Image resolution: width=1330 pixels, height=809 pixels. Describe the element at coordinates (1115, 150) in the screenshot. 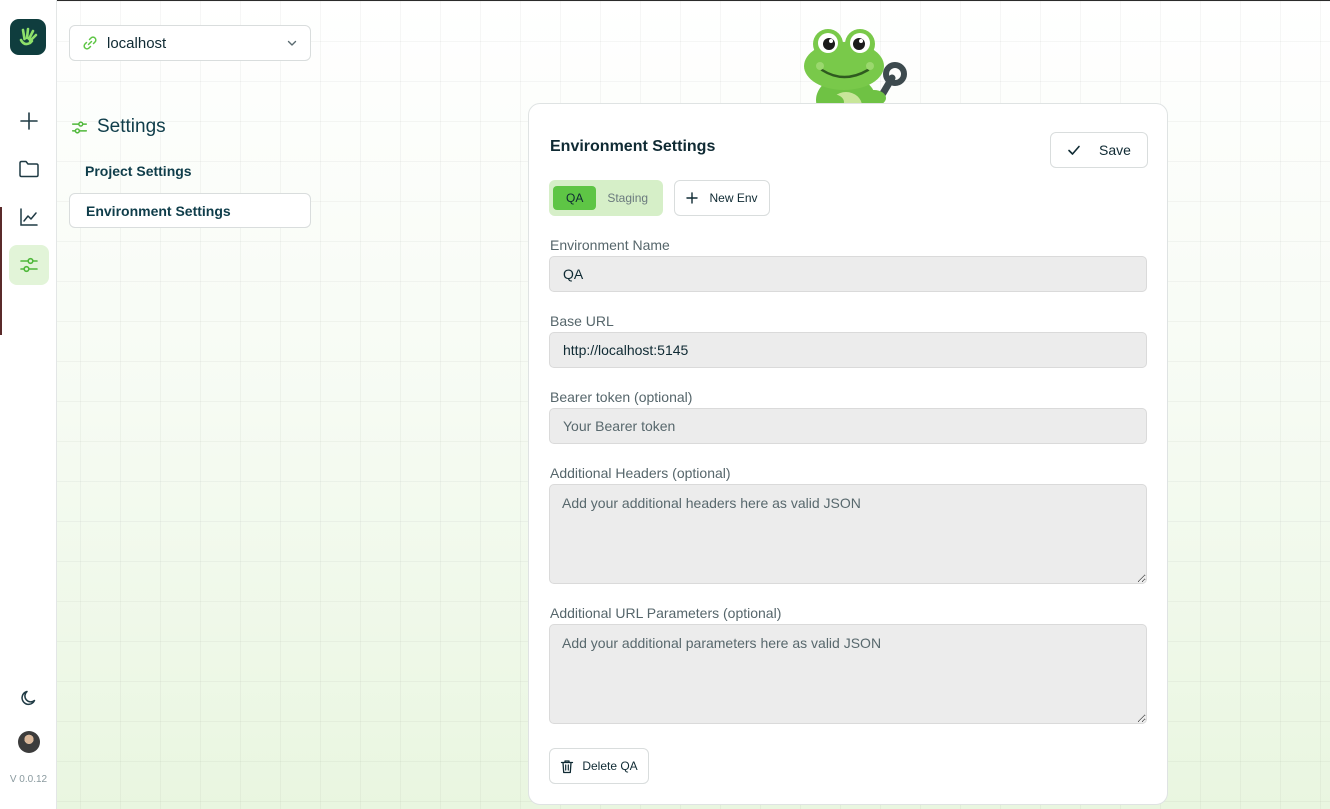

I see `save-button-label: Save` at that location.